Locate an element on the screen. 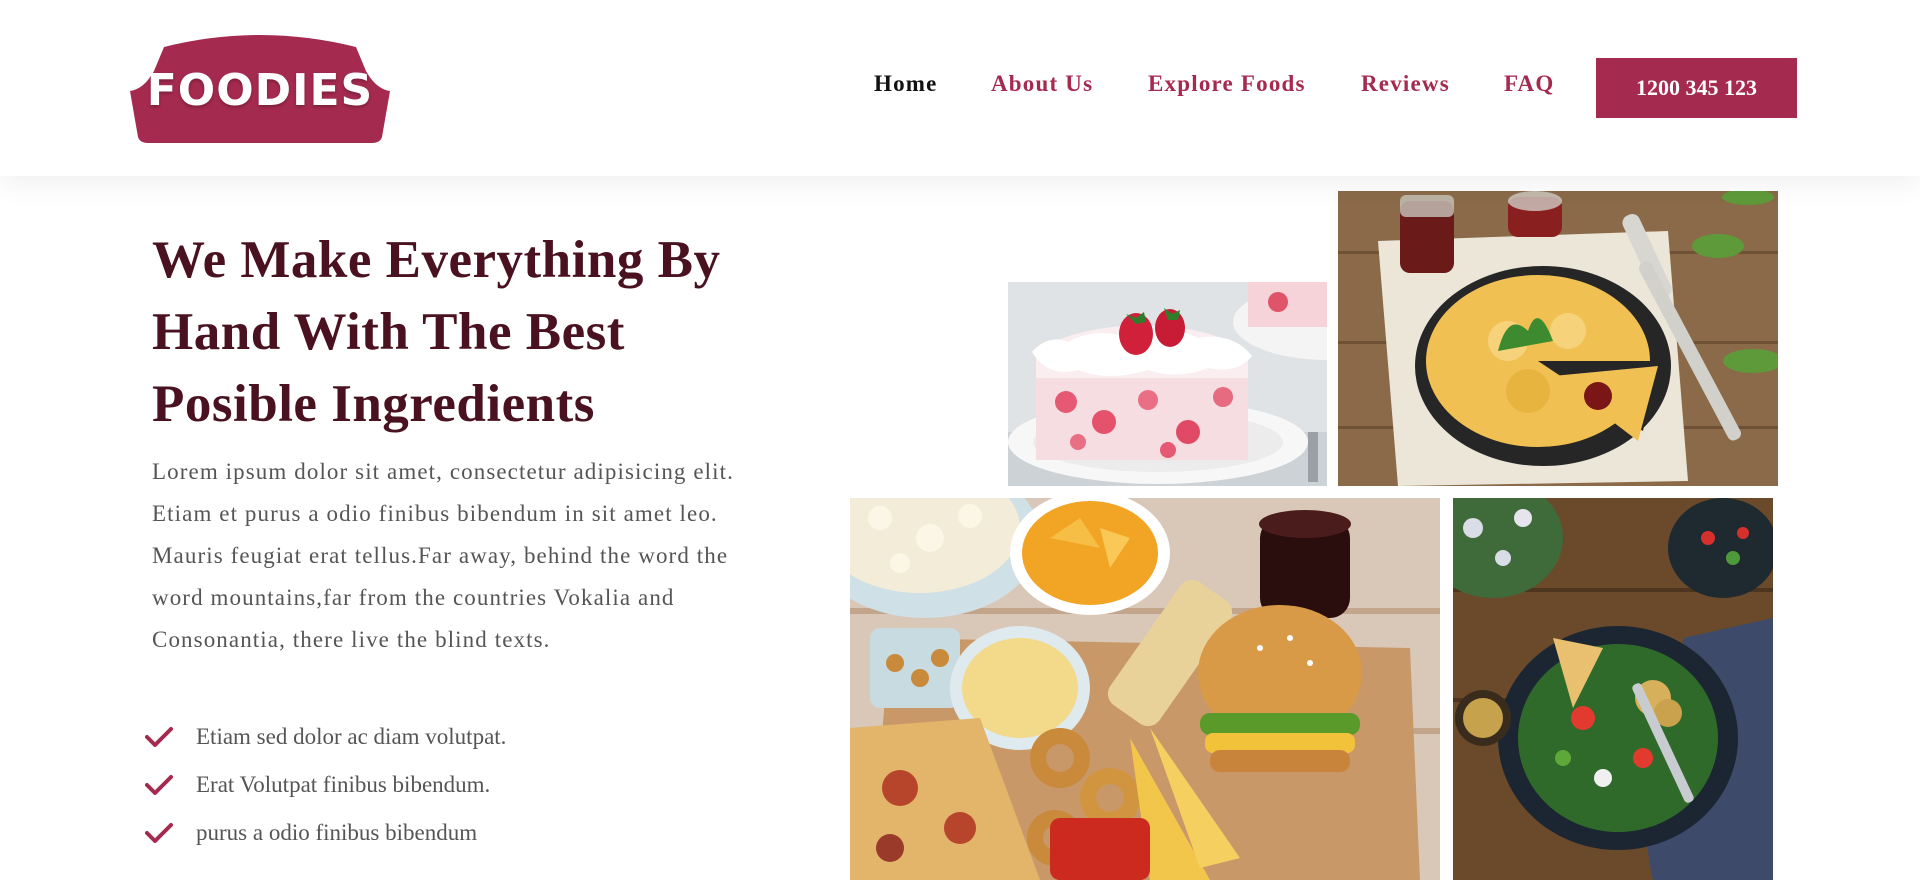  foodies-logo: FOODIES is located at coordinates (260, 87).